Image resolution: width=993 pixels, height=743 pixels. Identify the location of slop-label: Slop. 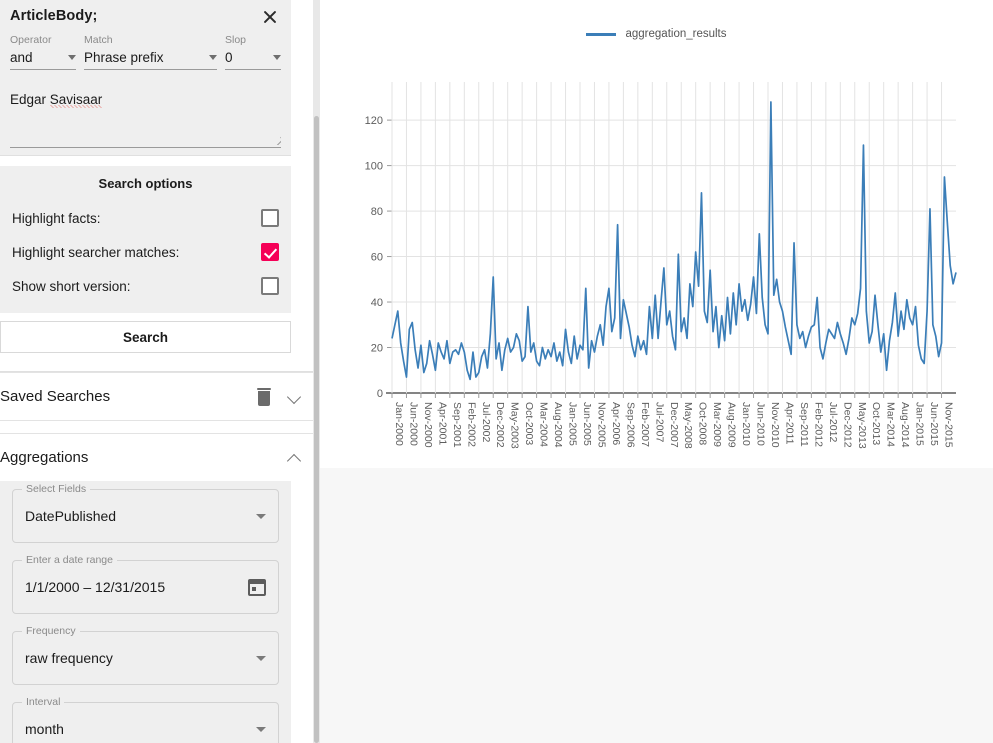
(236, 40).